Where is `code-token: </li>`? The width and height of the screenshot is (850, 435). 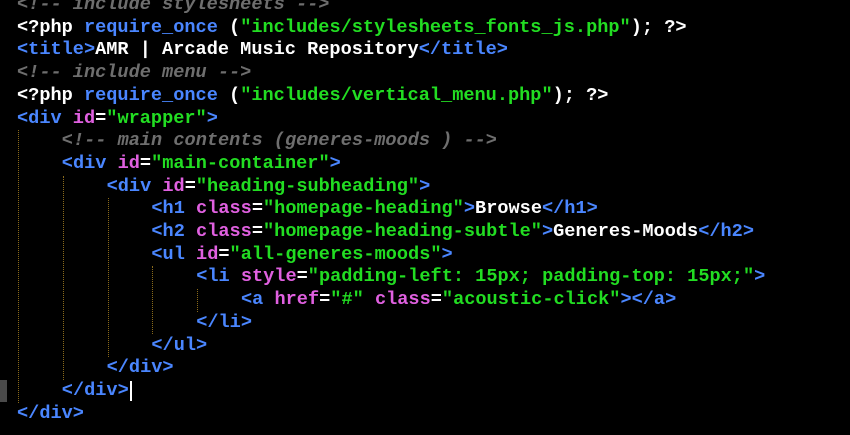 code-token: </li> is located at coordinates (224, 322).